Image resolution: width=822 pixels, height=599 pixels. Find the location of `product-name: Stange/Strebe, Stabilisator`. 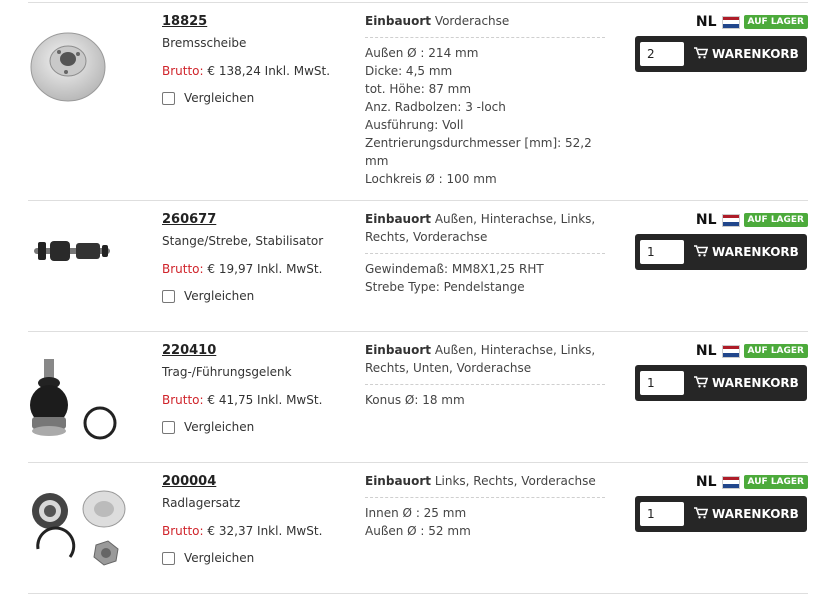

product-name: Stange/Strebe, Stabilisator is located at coordinates (243, 241).